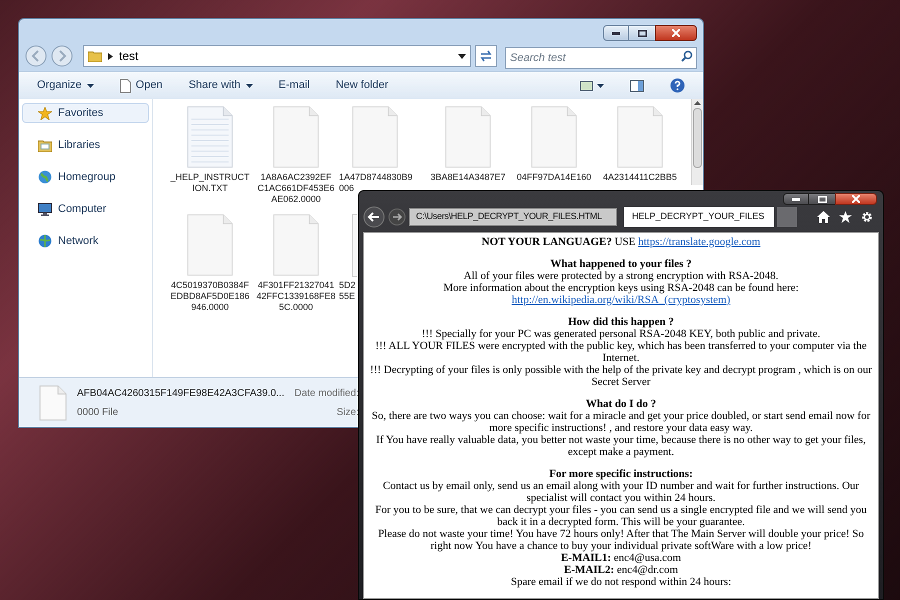 This screenshot has height=600, width=900. What do you see at coordinates (85, 113) in the screenshot?
I see `sidebar-item: Favorites` at bounding box center [85, 113].